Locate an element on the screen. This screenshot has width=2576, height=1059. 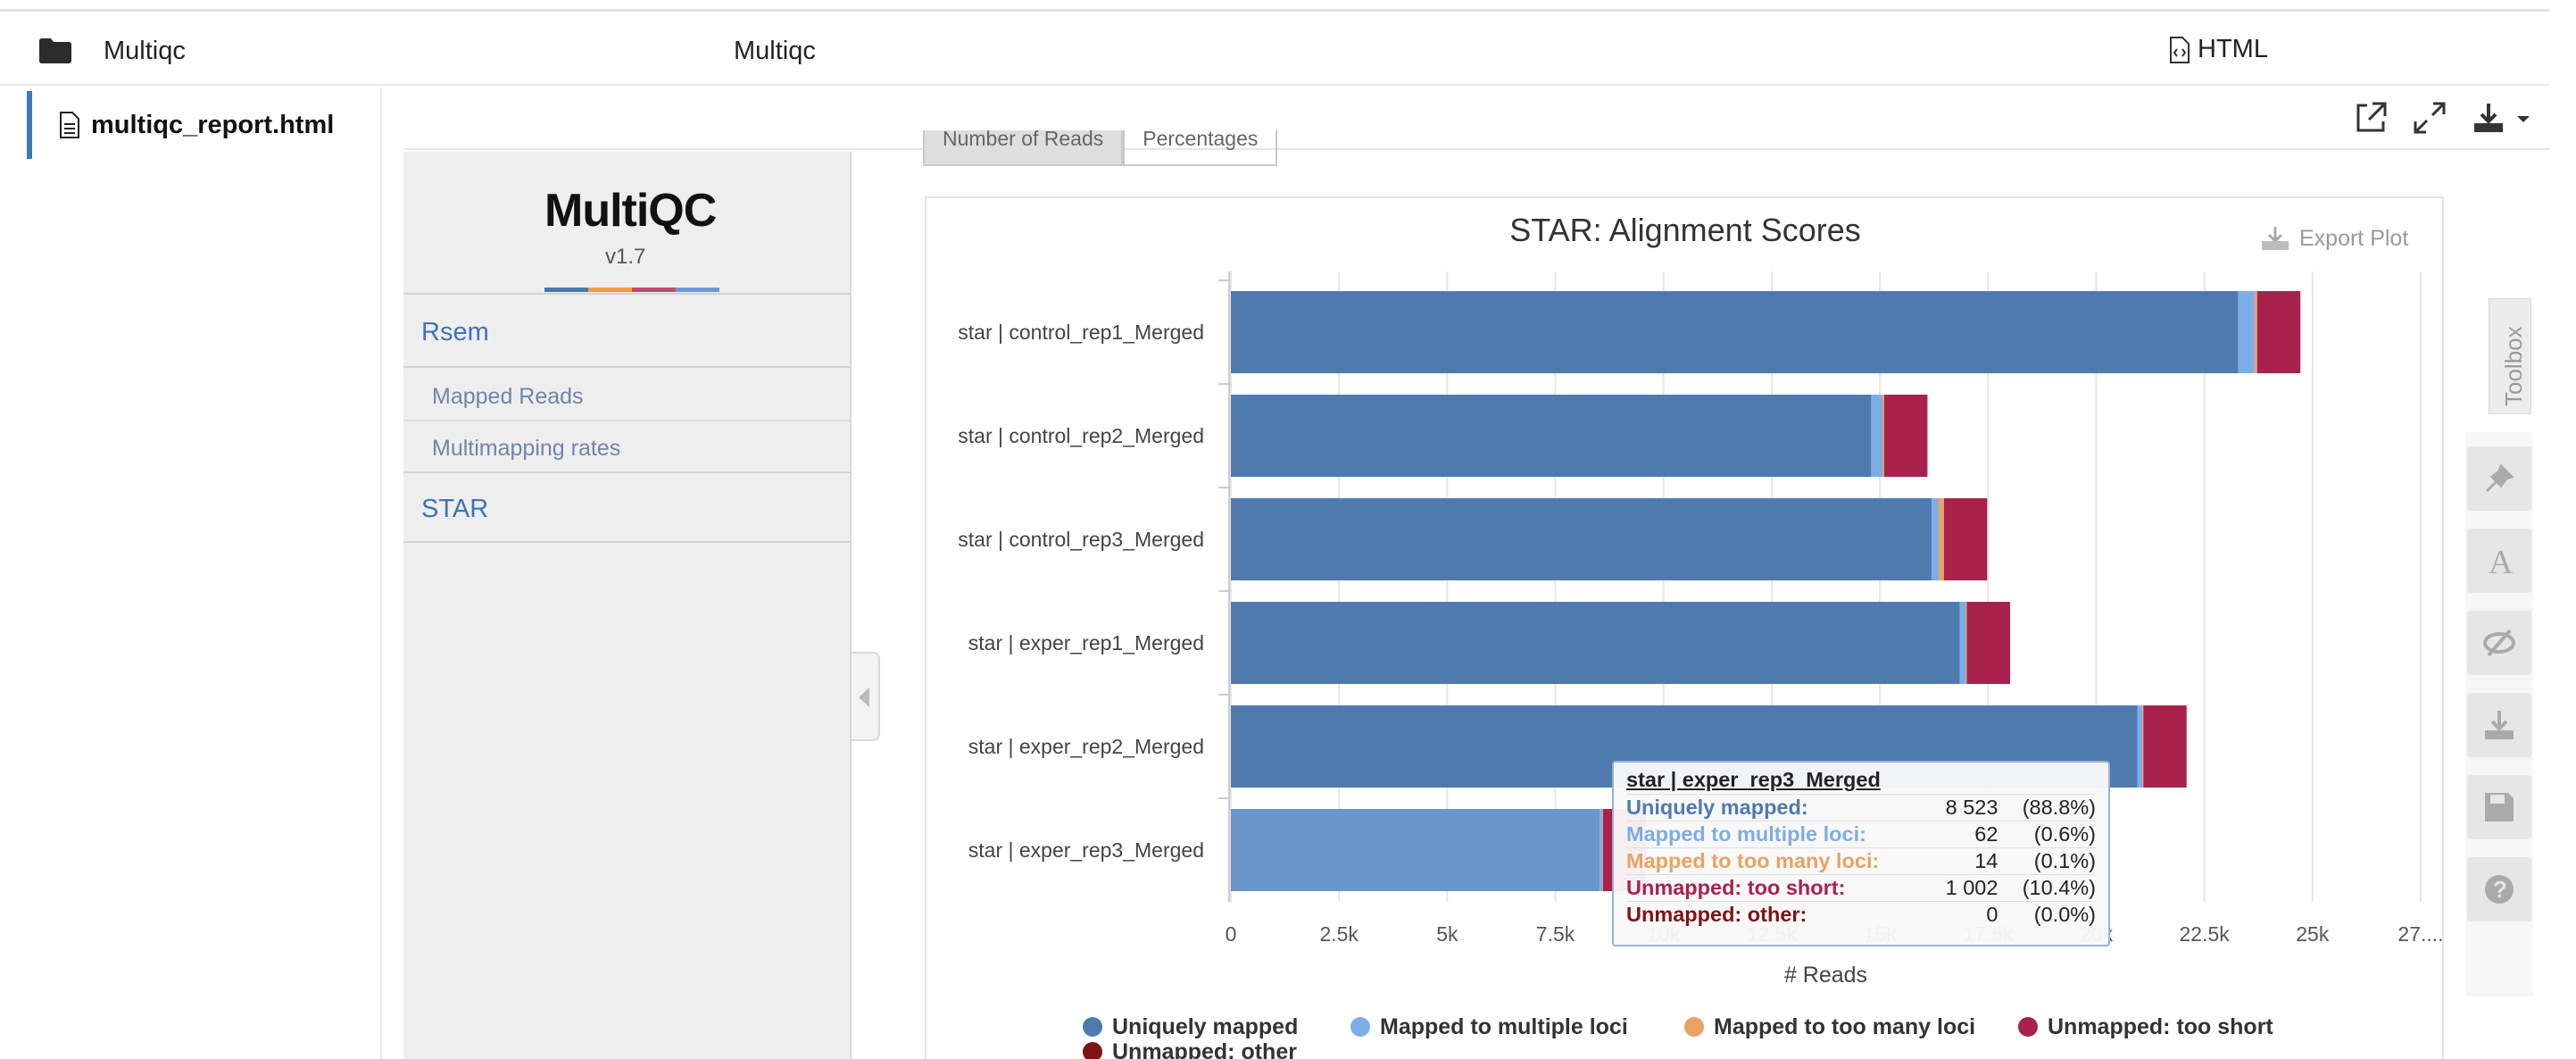
toolbox-tab: Toolbox is located at coordinates (2510, 356).